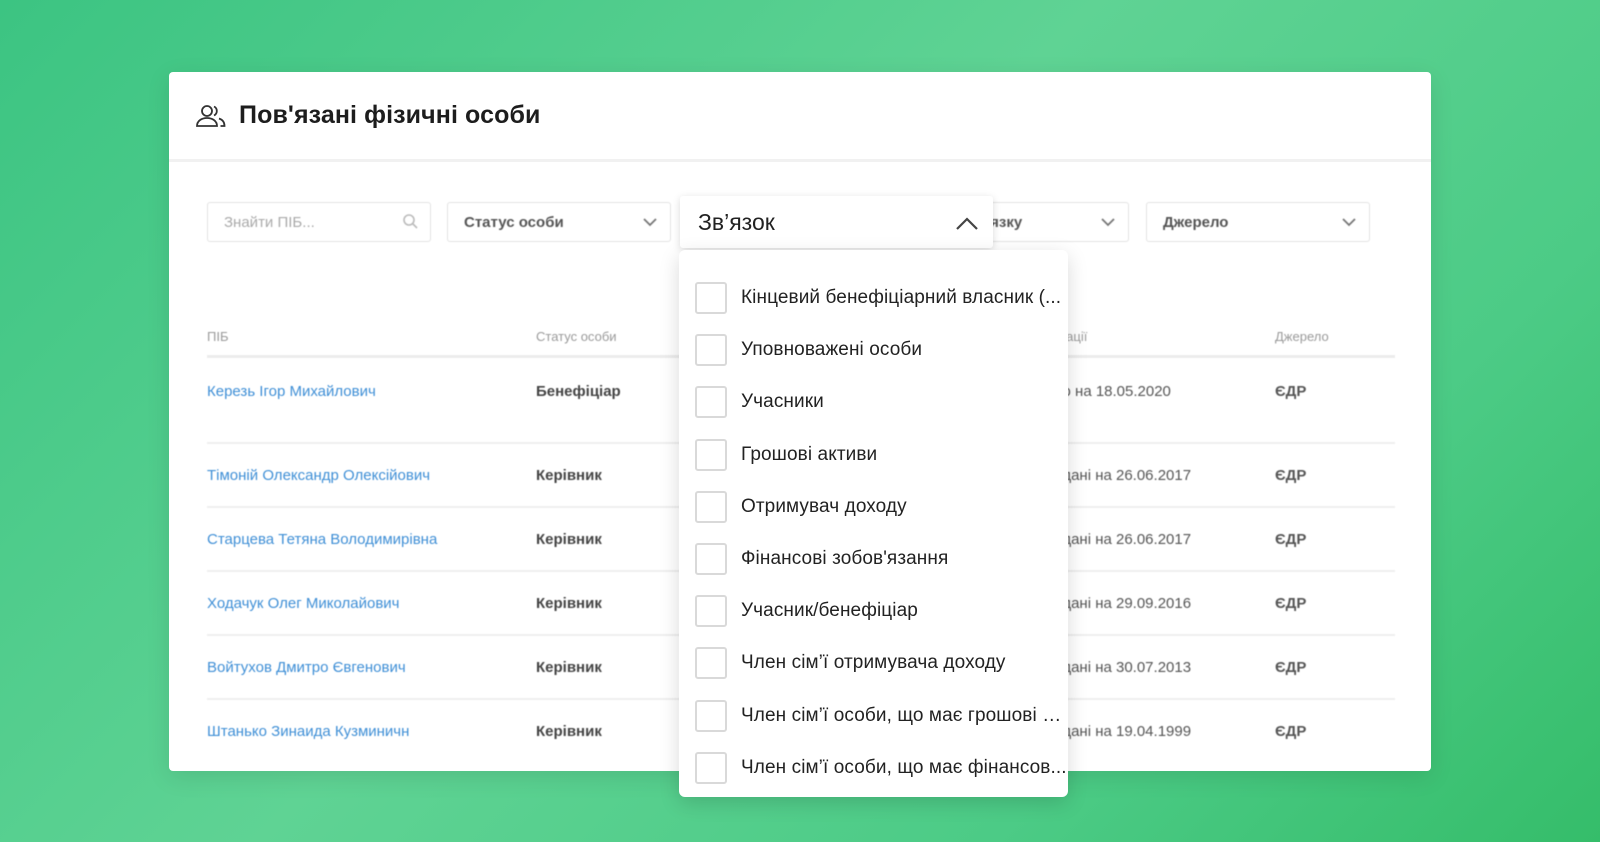 The image size is (1600, 842). What do you see at coordinates (218, 336) in the screenshot?
I see `header-name: ПІБ` at bounding box center [218, 336].